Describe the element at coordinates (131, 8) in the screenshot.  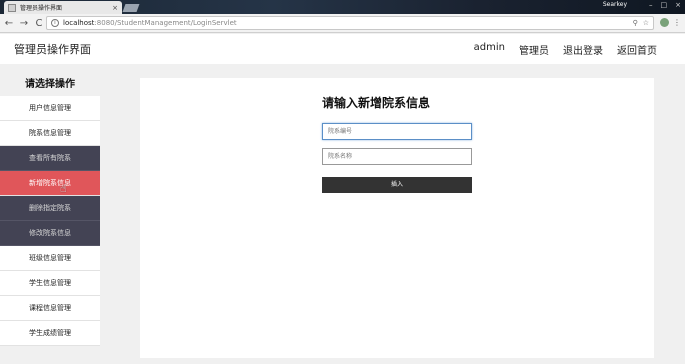
I see `new-tab-button` at that location.